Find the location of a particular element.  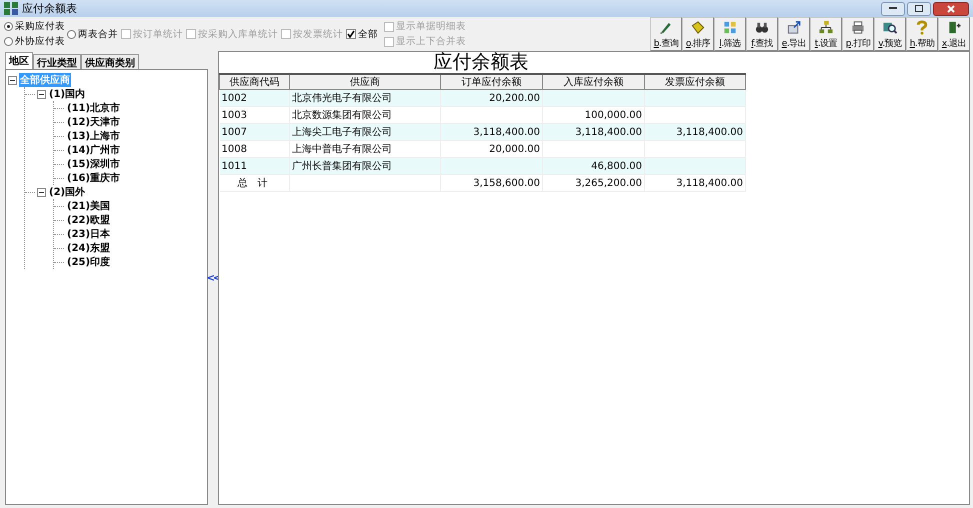

maximize-icon is located at coordinates (919, 8).